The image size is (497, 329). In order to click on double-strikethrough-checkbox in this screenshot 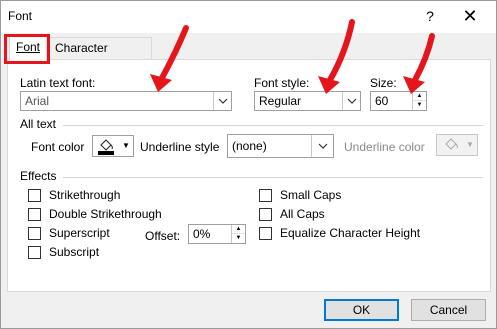, I will do `click(34, 214)`.